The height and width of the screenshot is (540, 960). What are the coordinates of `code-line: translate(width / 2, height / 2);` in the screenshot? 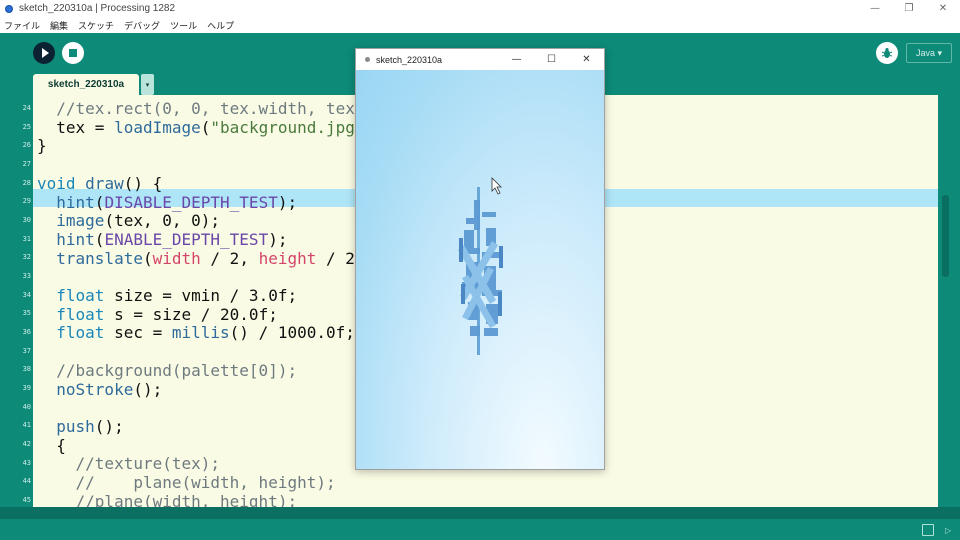 It's located at (205, 259).